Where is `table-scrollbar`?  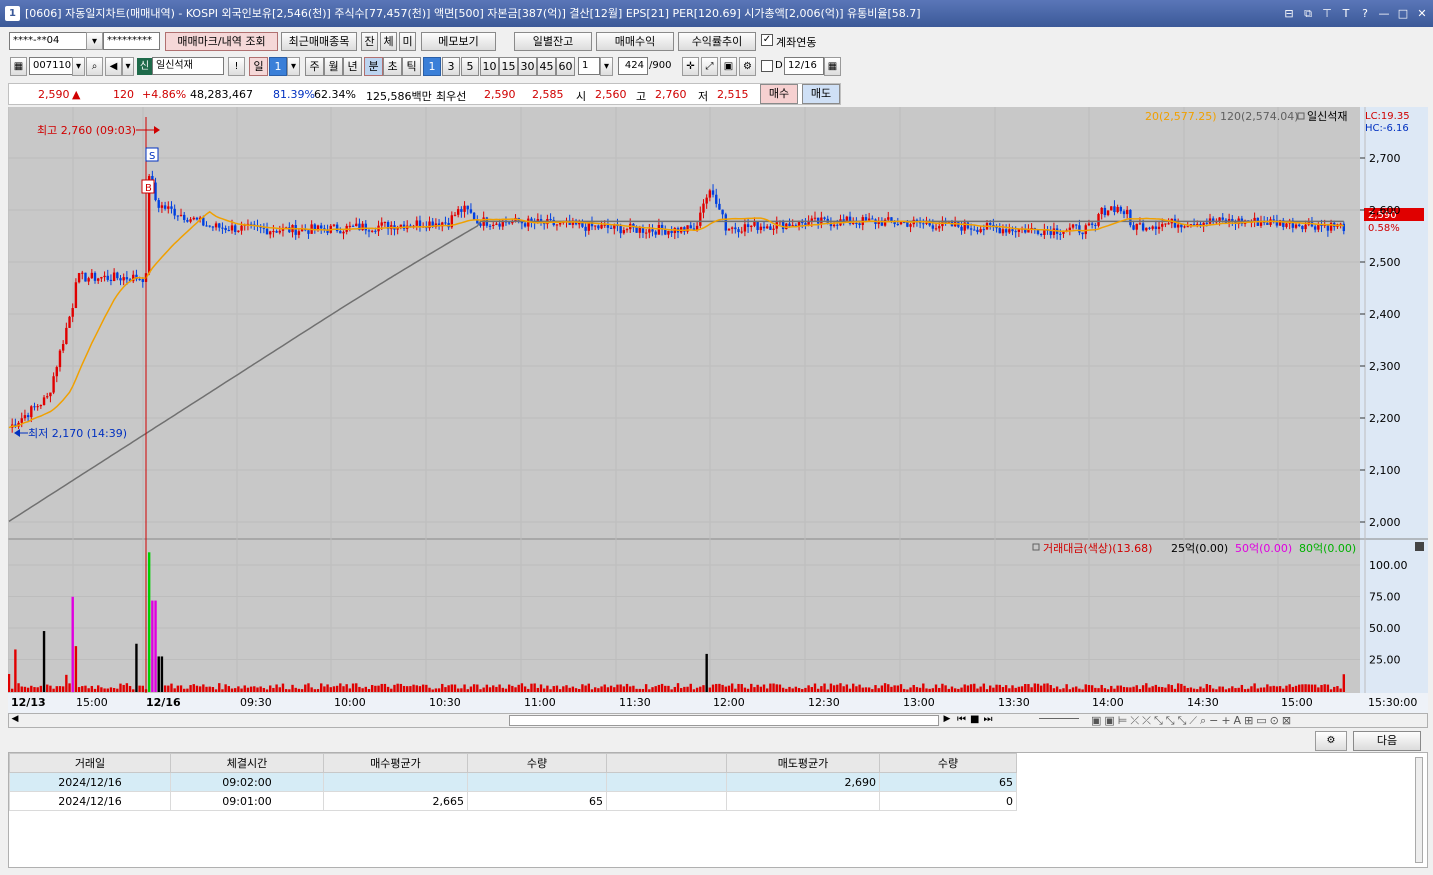 table-scrollbar is located at coordinates (1419, 810).